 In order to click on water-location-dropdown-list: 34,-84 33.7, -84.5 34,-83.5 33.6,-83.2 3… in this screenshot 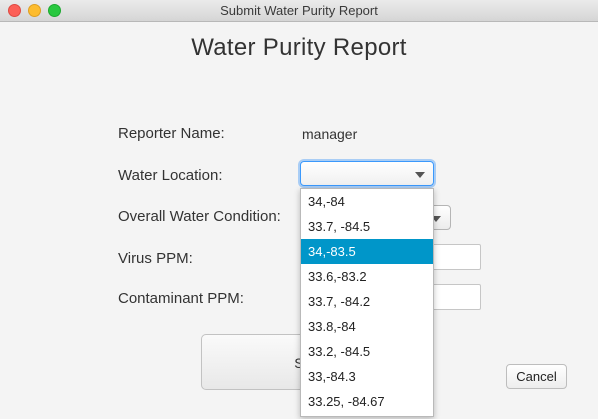, I will do `click(367, 302)`.